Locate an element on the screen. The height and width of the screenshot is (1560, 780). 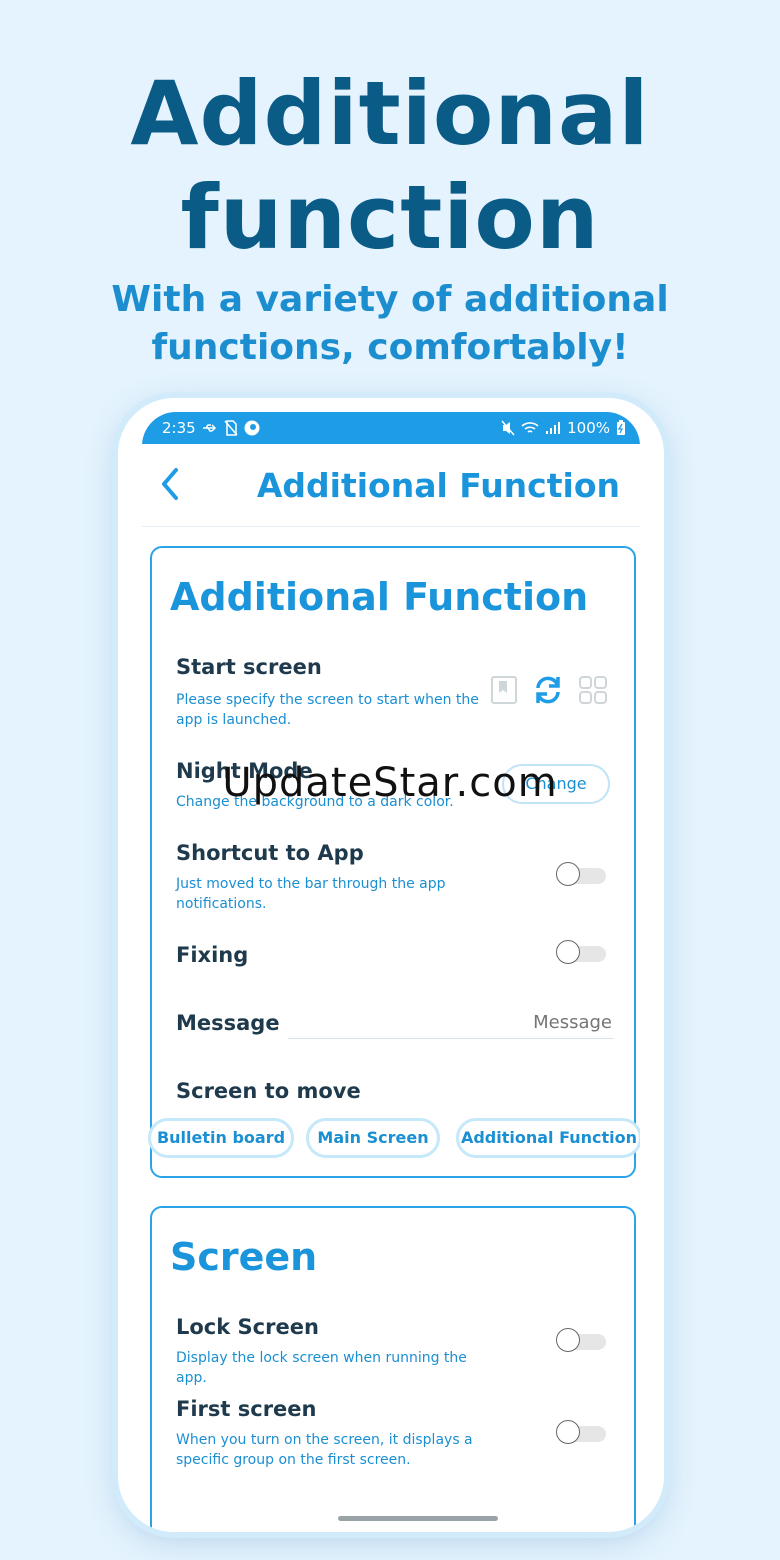
hero-subtitle-line2: functions, comfortably! is located at coordinates (390, 347).